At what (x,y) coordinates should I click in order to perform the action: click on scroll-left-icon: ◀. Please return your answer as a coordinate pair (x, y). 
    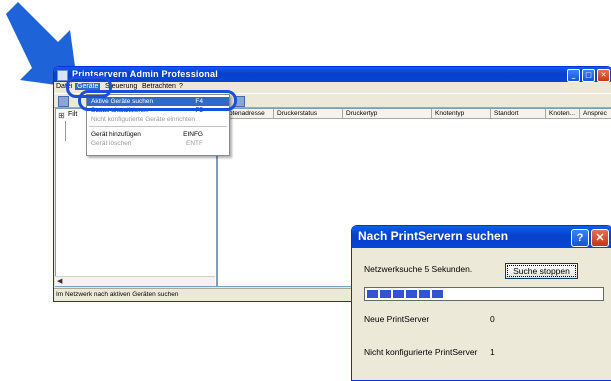
    Looking at the image, I should click on (59, 281).